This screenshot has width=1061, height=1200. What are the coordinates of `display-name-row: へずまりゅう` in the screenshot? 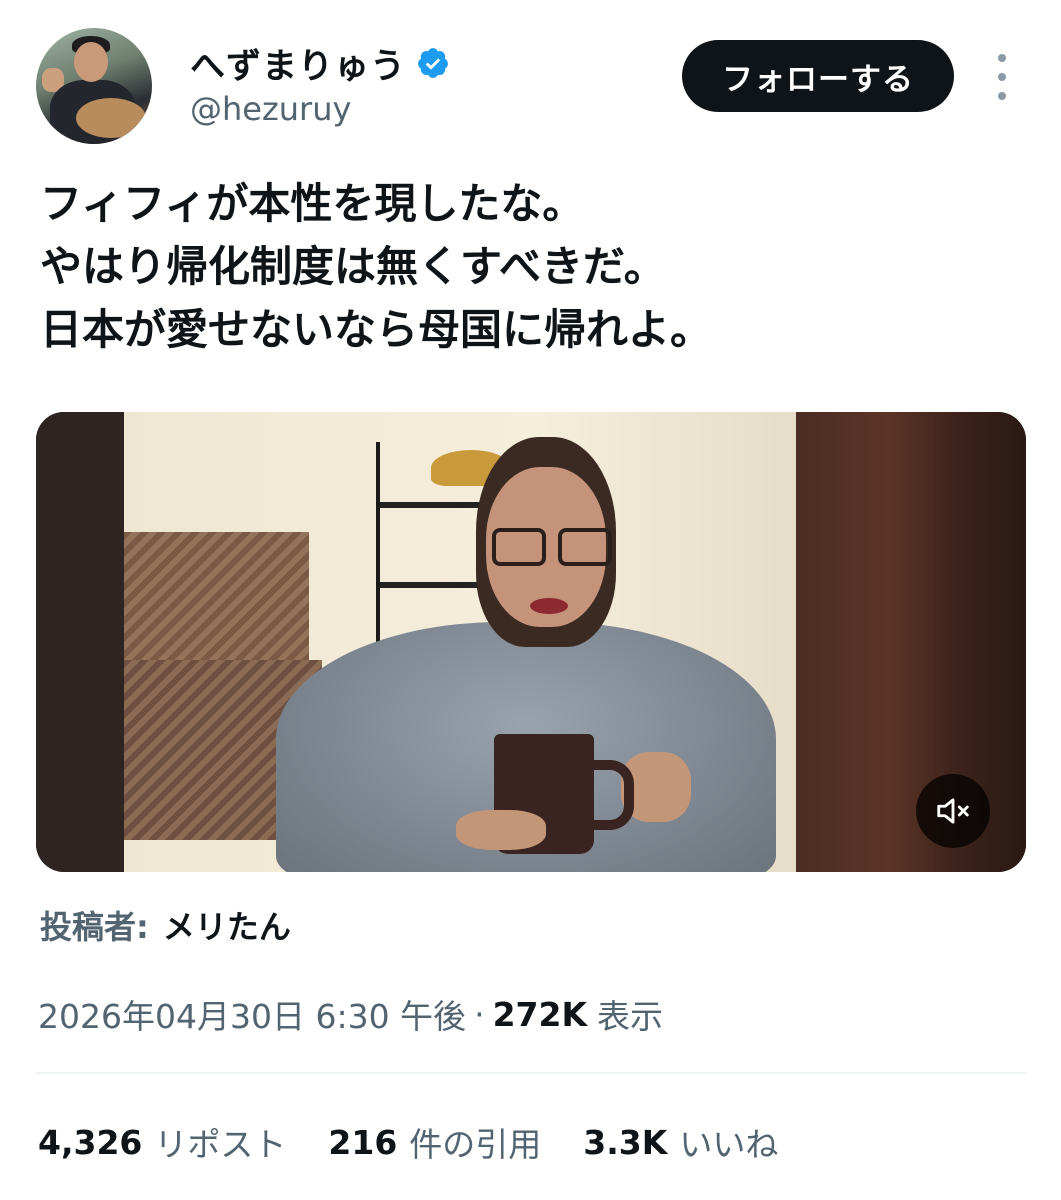 It's located at (320, 63).